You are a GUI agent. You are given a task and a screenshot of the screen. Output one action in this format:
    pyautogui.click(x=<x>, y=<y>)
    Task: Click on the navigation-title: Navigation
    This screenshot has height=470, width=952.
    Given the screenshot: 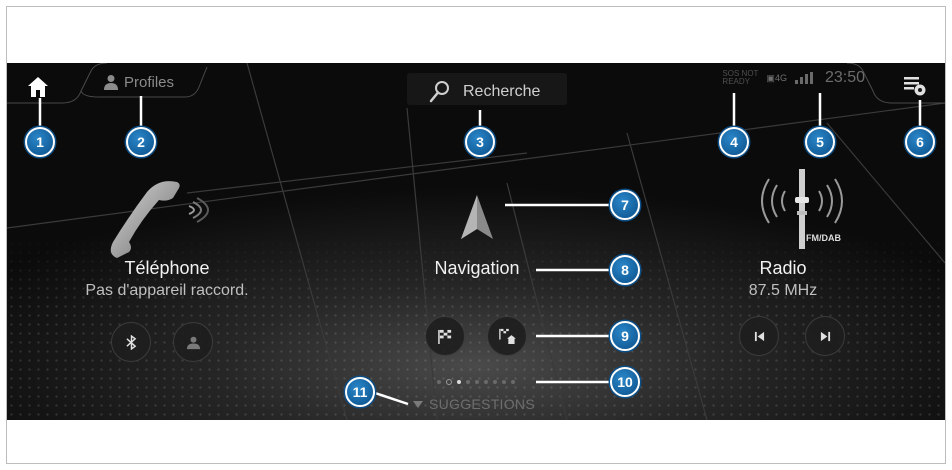 What is the action you would take?
    pyautogui.click(x=477, y=268)
    